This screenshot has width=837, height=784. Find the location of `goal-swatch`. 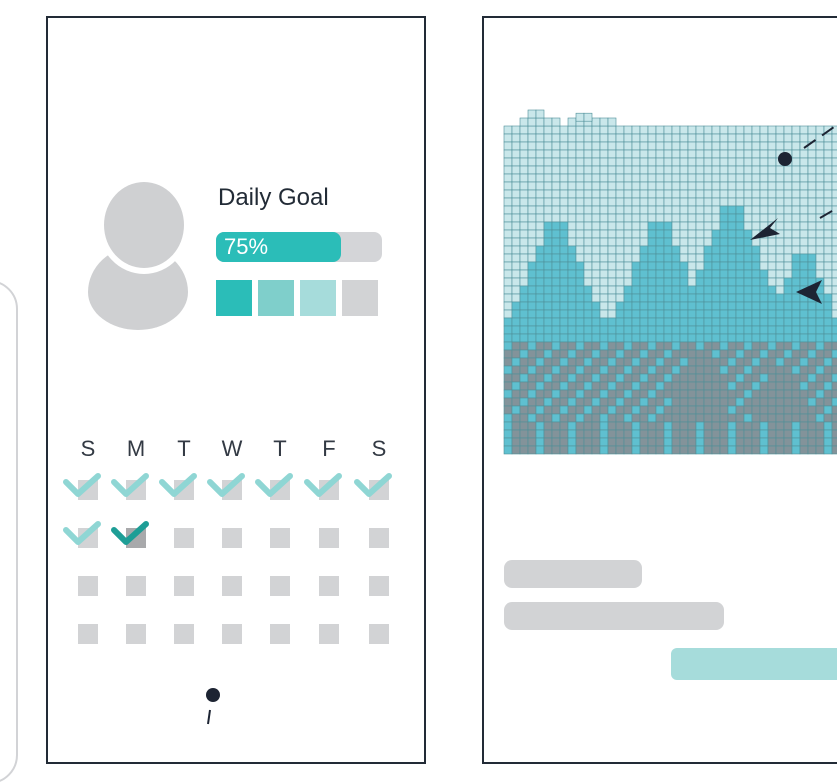

goal-swatch is located at coordinates (234, 298).